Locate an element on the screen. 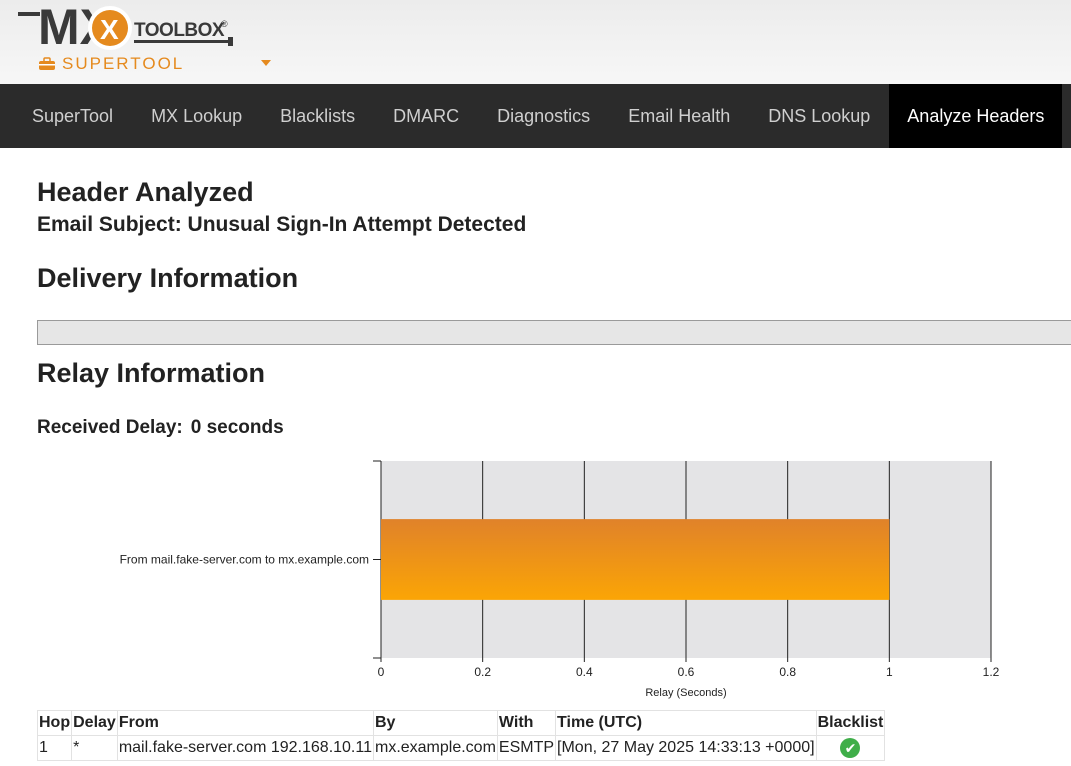 The width and height of the screenshot is (1071, 766). received-delay-value: 0 seconds is located at coordinates (237, 427).